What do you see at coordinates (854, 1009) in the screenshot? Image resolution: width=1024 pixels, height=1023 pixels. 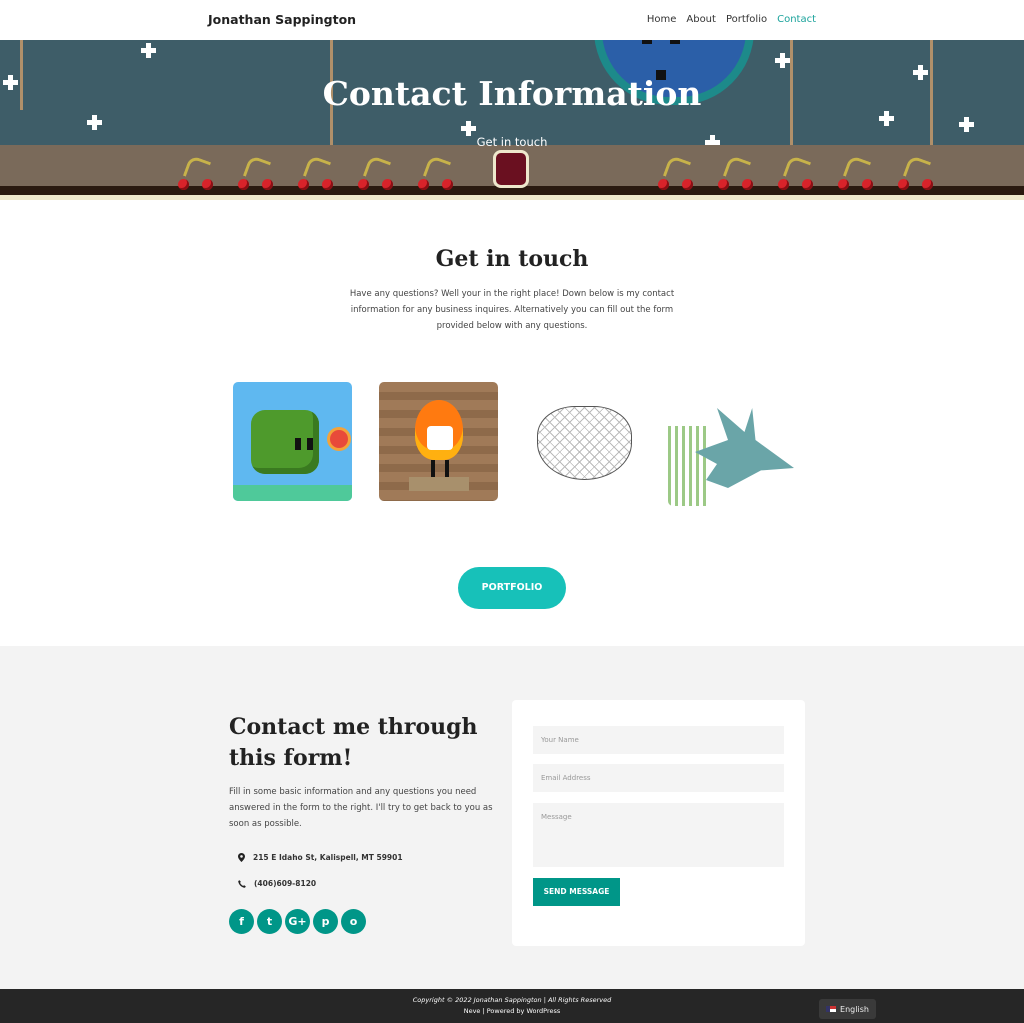 I see `language-label: English` at bounding box center [854, 1009].